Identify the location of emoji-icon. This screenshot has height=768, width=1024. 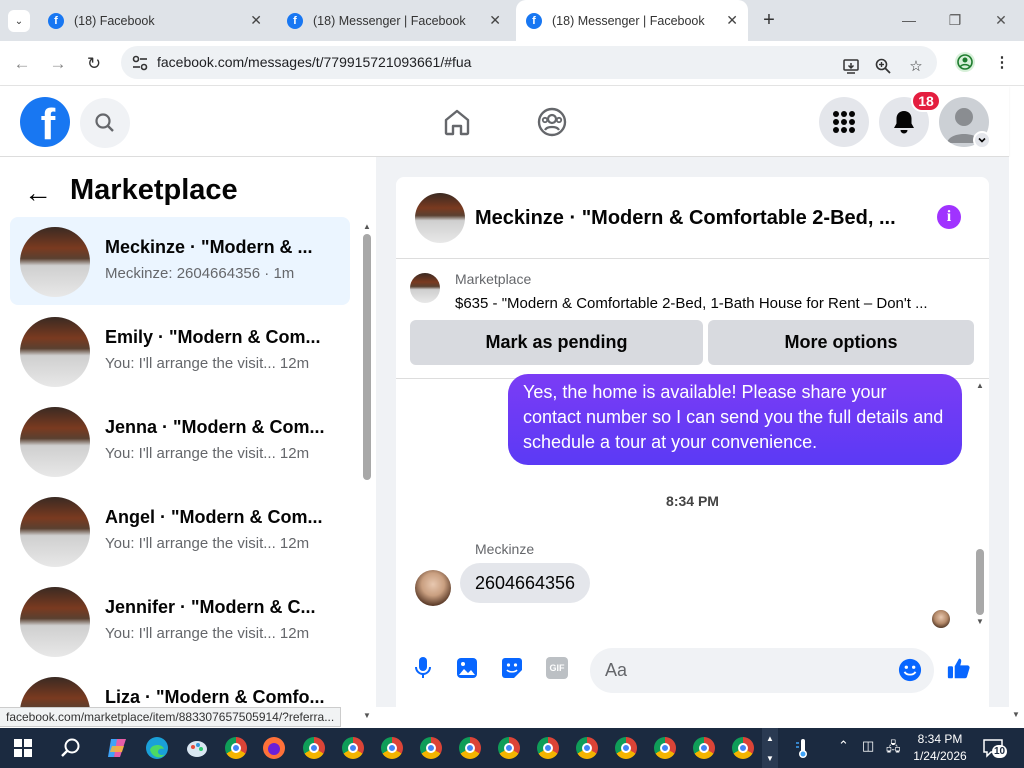
(910, 670).